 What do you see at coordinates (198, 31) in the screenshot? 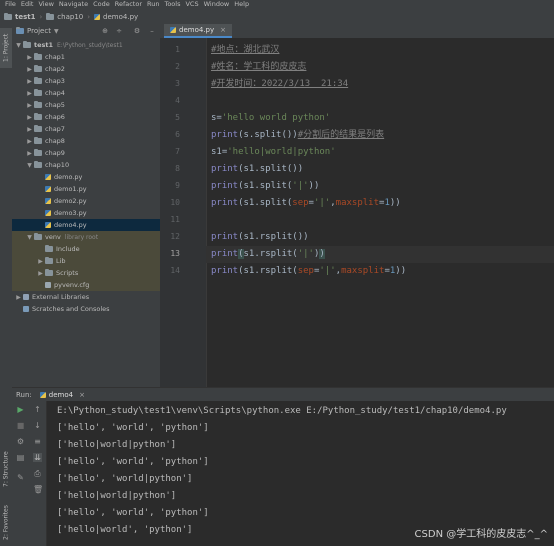
I see `editor-tab-demo4: demo4.py ×` at bounding box center [198, 31].